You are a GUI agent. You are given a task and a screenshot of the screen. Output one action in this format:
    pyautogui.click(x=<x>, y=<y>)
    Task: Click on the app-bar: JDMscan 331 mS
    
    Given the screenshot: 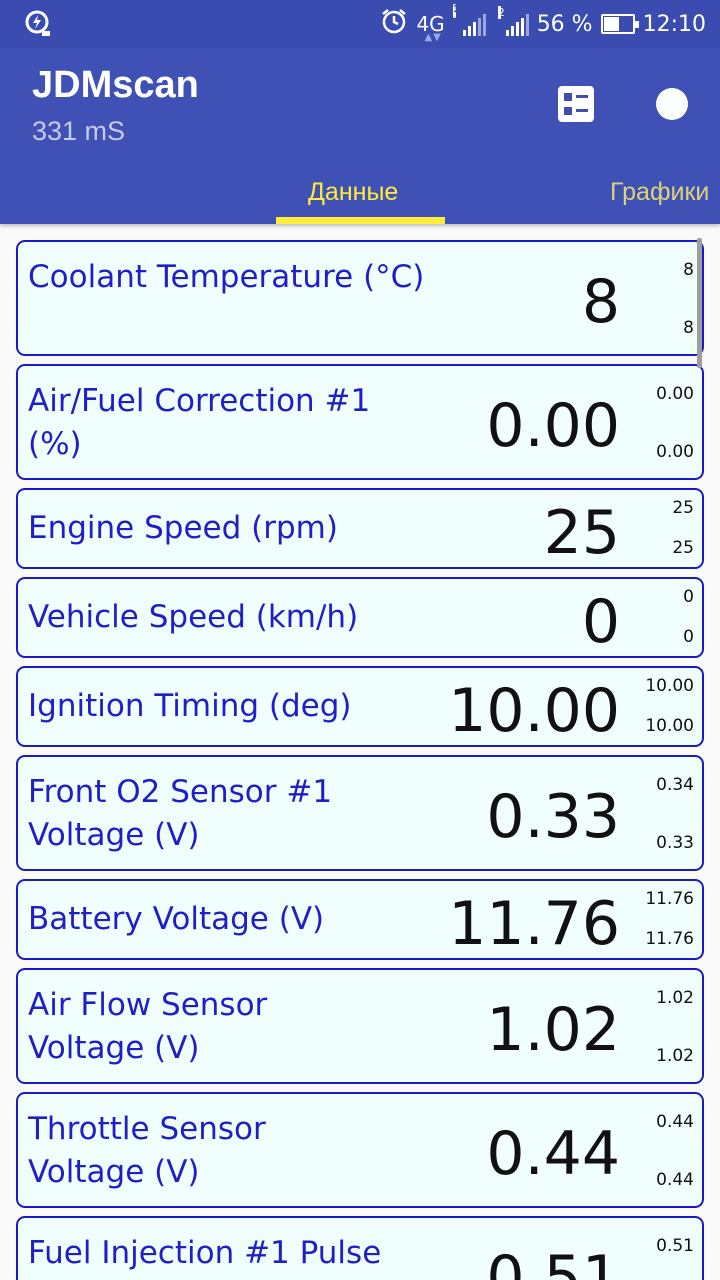 What is the action you would take?
    pyautogui.click(x=360, y=104)
    